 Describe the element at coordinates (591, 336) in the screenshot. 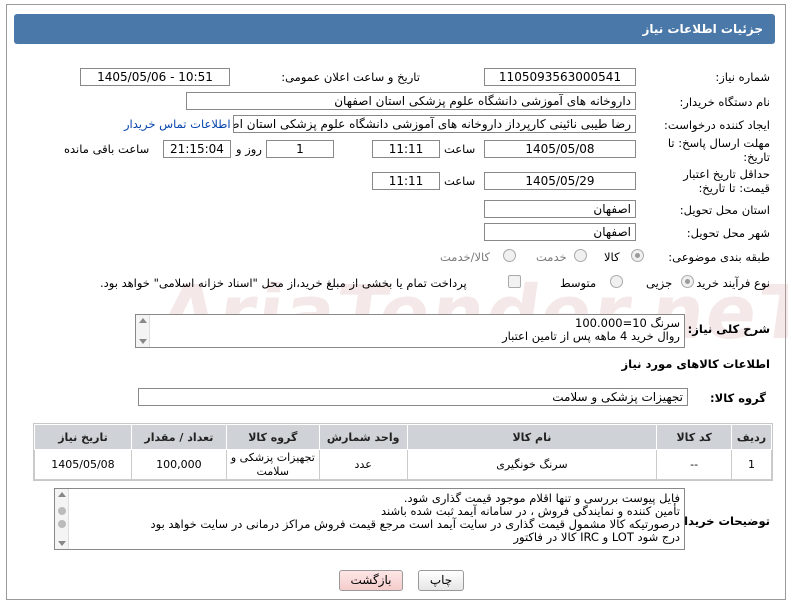

I see `description-line: روال خرید 4 ماهه پس از تامین اعتبار` at that location.